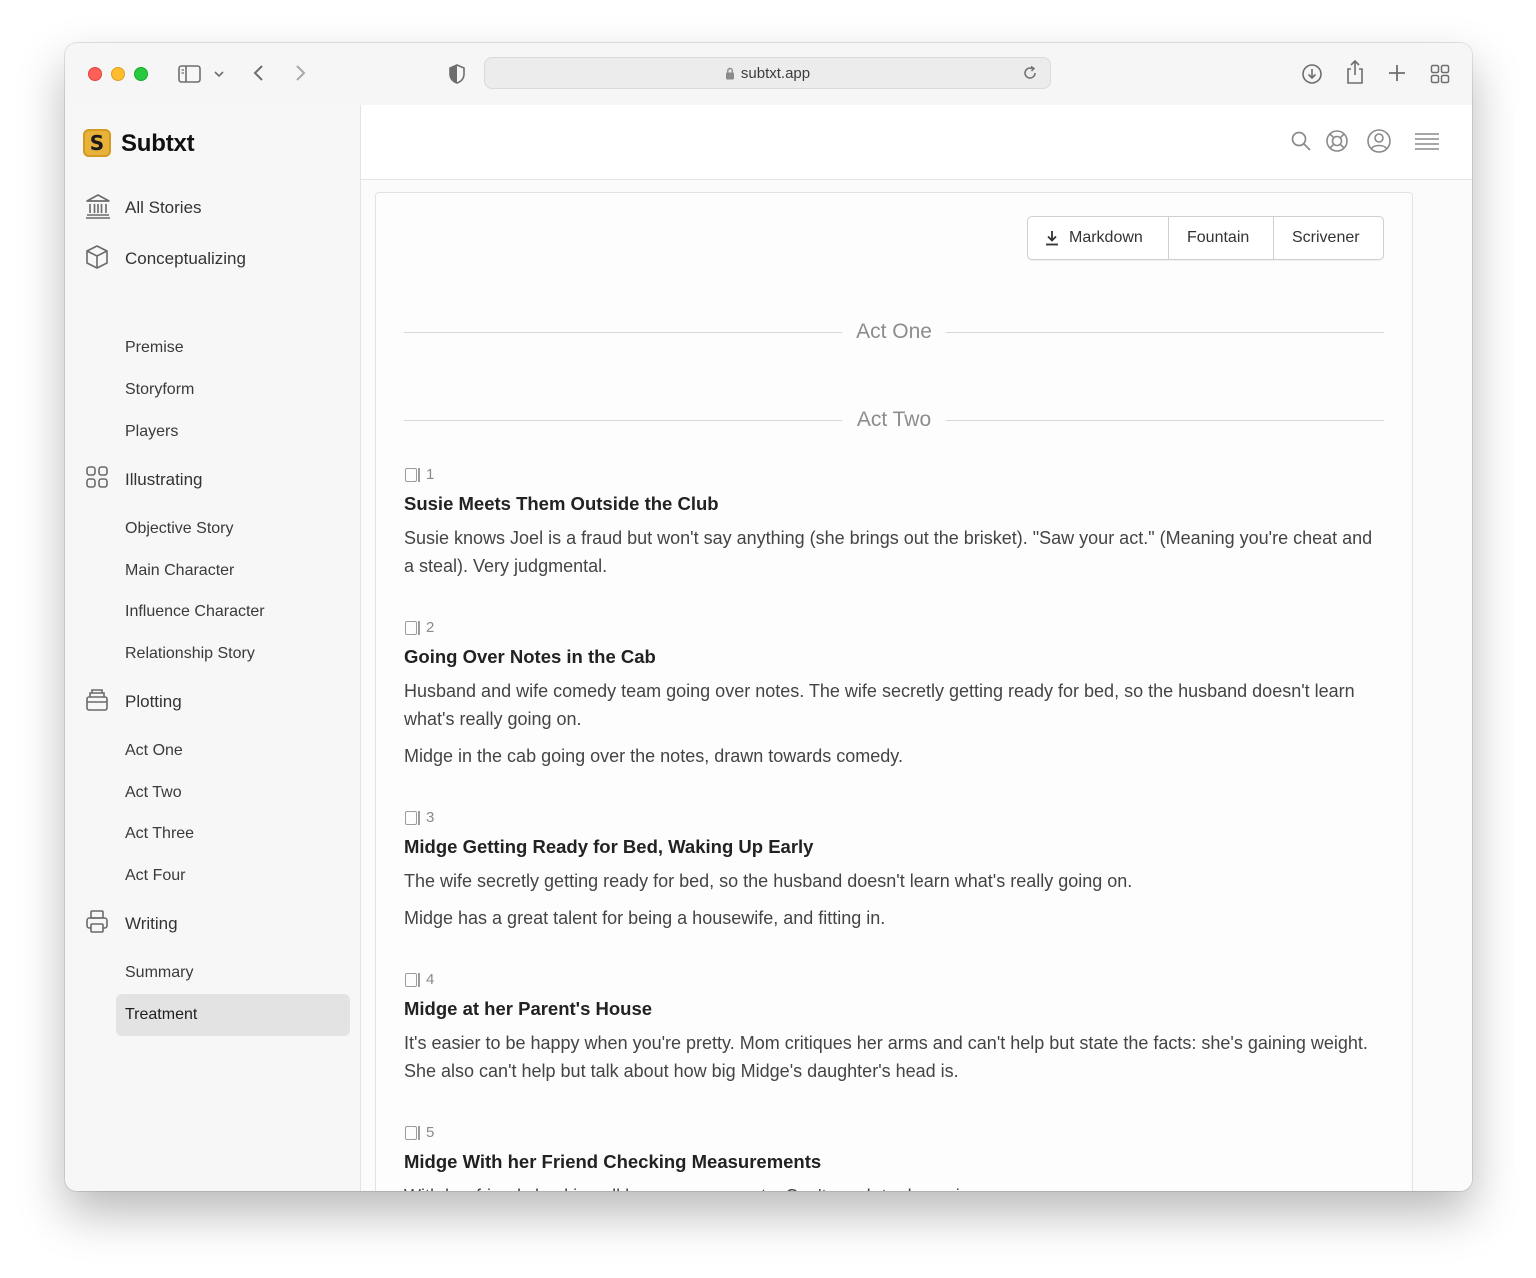 The width and height of the screenshot is (1536, 1278). Describe the element at coordinates (154, 347) in the screenshot. I see `sidebar-item-label: Premise` at that location.